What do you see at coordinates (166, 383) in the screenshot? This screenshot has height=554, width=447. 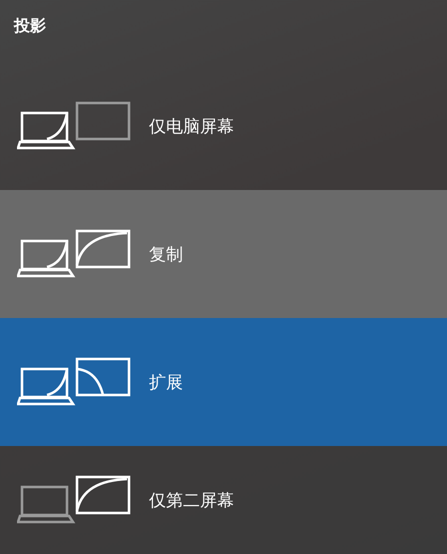 I see `option-label: 扩展` at bounding box center [166, 383].